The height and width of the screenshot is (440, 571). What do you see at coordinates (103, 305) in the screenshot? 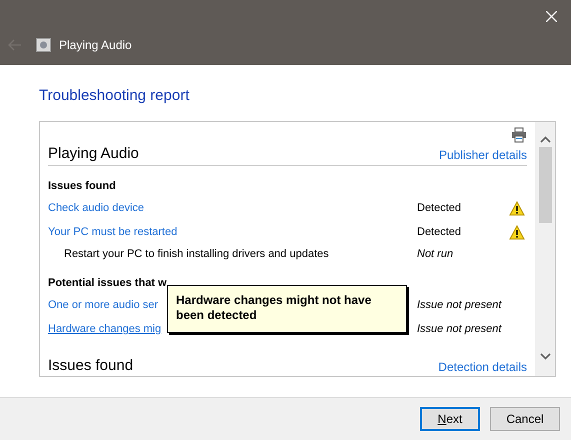
I see `issue-link: One or more audio ser` at bounding box center [103, 305].